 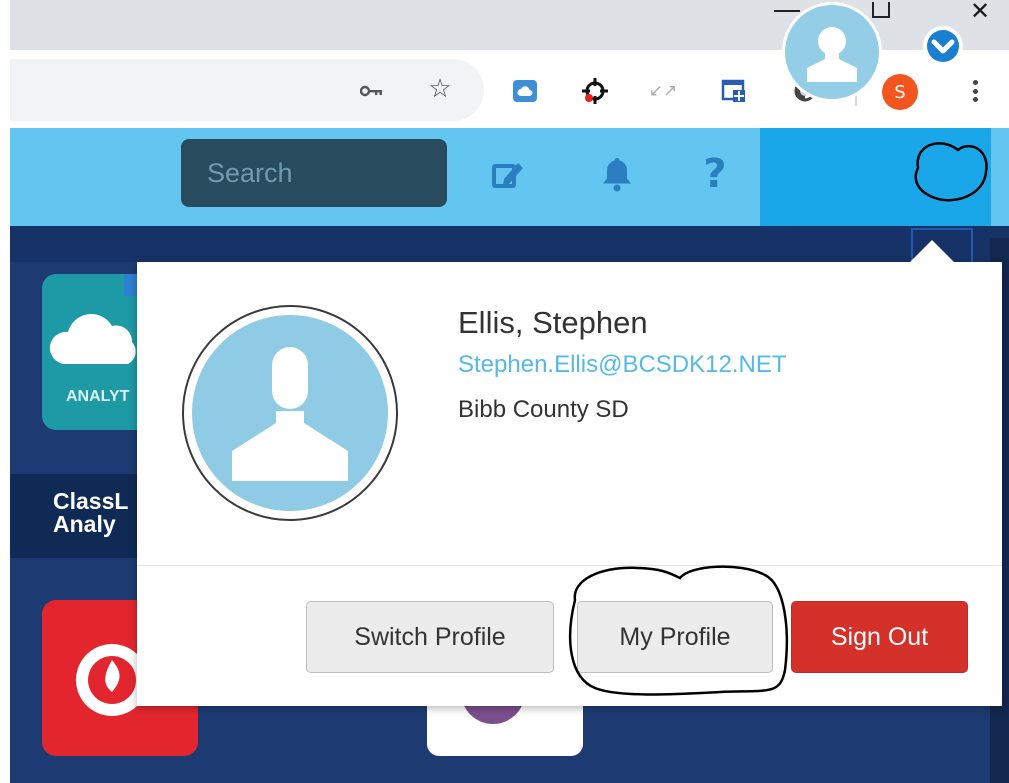 What do you see at coordinates (98, 396) in the screenshot?
I see `analytics-tile-badge: ANALYT` at bounding box center [98, 396].